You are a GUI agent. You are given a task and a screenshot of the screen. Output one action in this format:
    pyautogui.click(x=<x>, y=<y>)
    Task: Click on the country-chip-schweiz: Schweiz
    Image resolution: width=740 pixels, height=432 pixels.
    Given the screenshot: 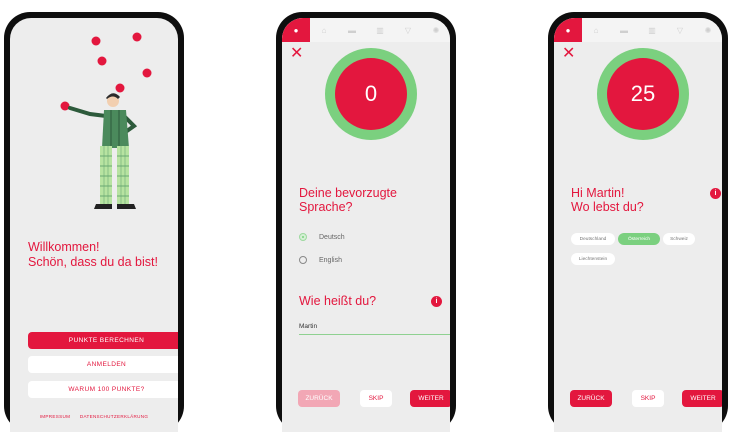 What is the action you would take?
    pyautogui.click(x=679, y=239)
    